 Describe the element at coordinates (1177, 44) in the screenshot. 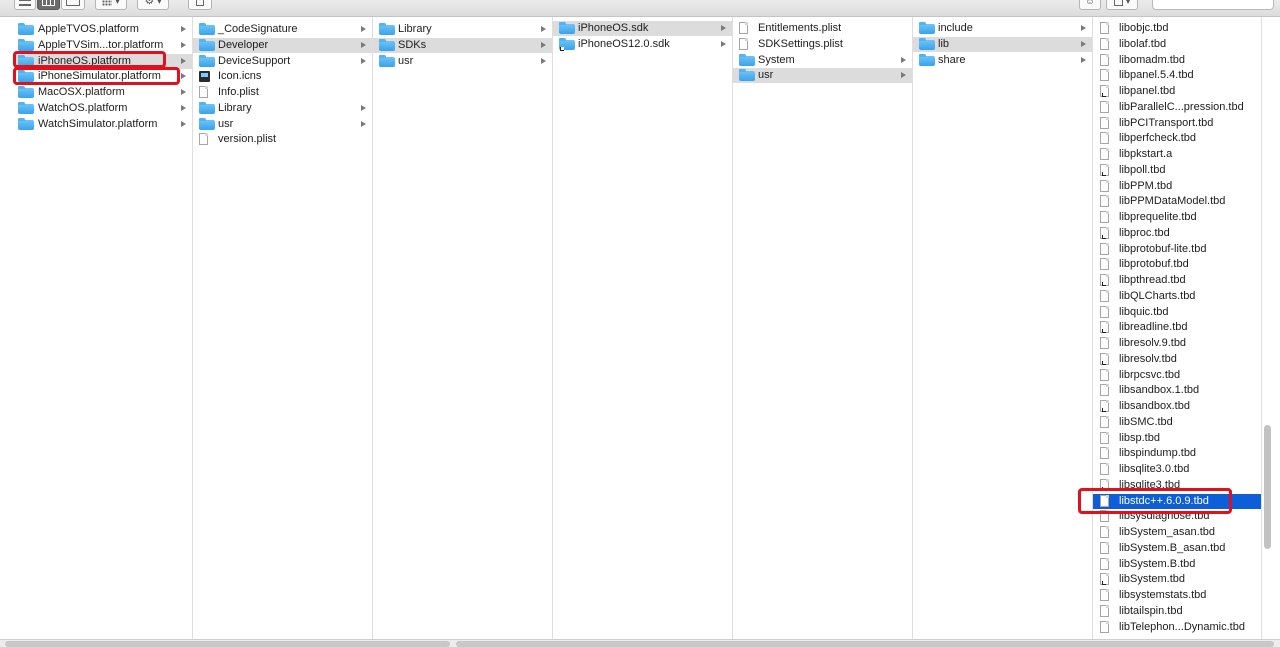

I see `file-item: libolaf.tbd` at that location.